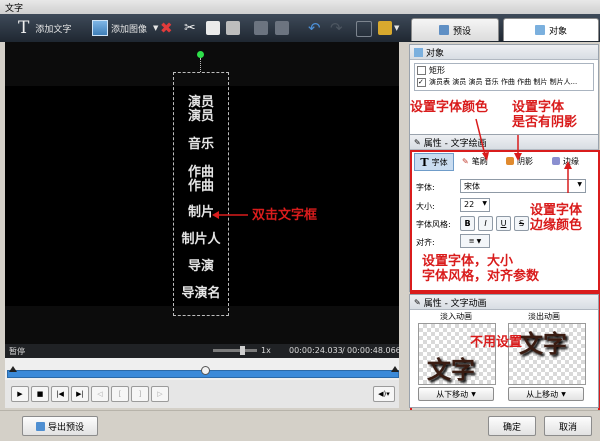 The width and height of the screenshot is (600, 441). Describe the element at coordinates (456, 316) in the screenshot. I see `fade-in-label: 淡入动画` at that location.